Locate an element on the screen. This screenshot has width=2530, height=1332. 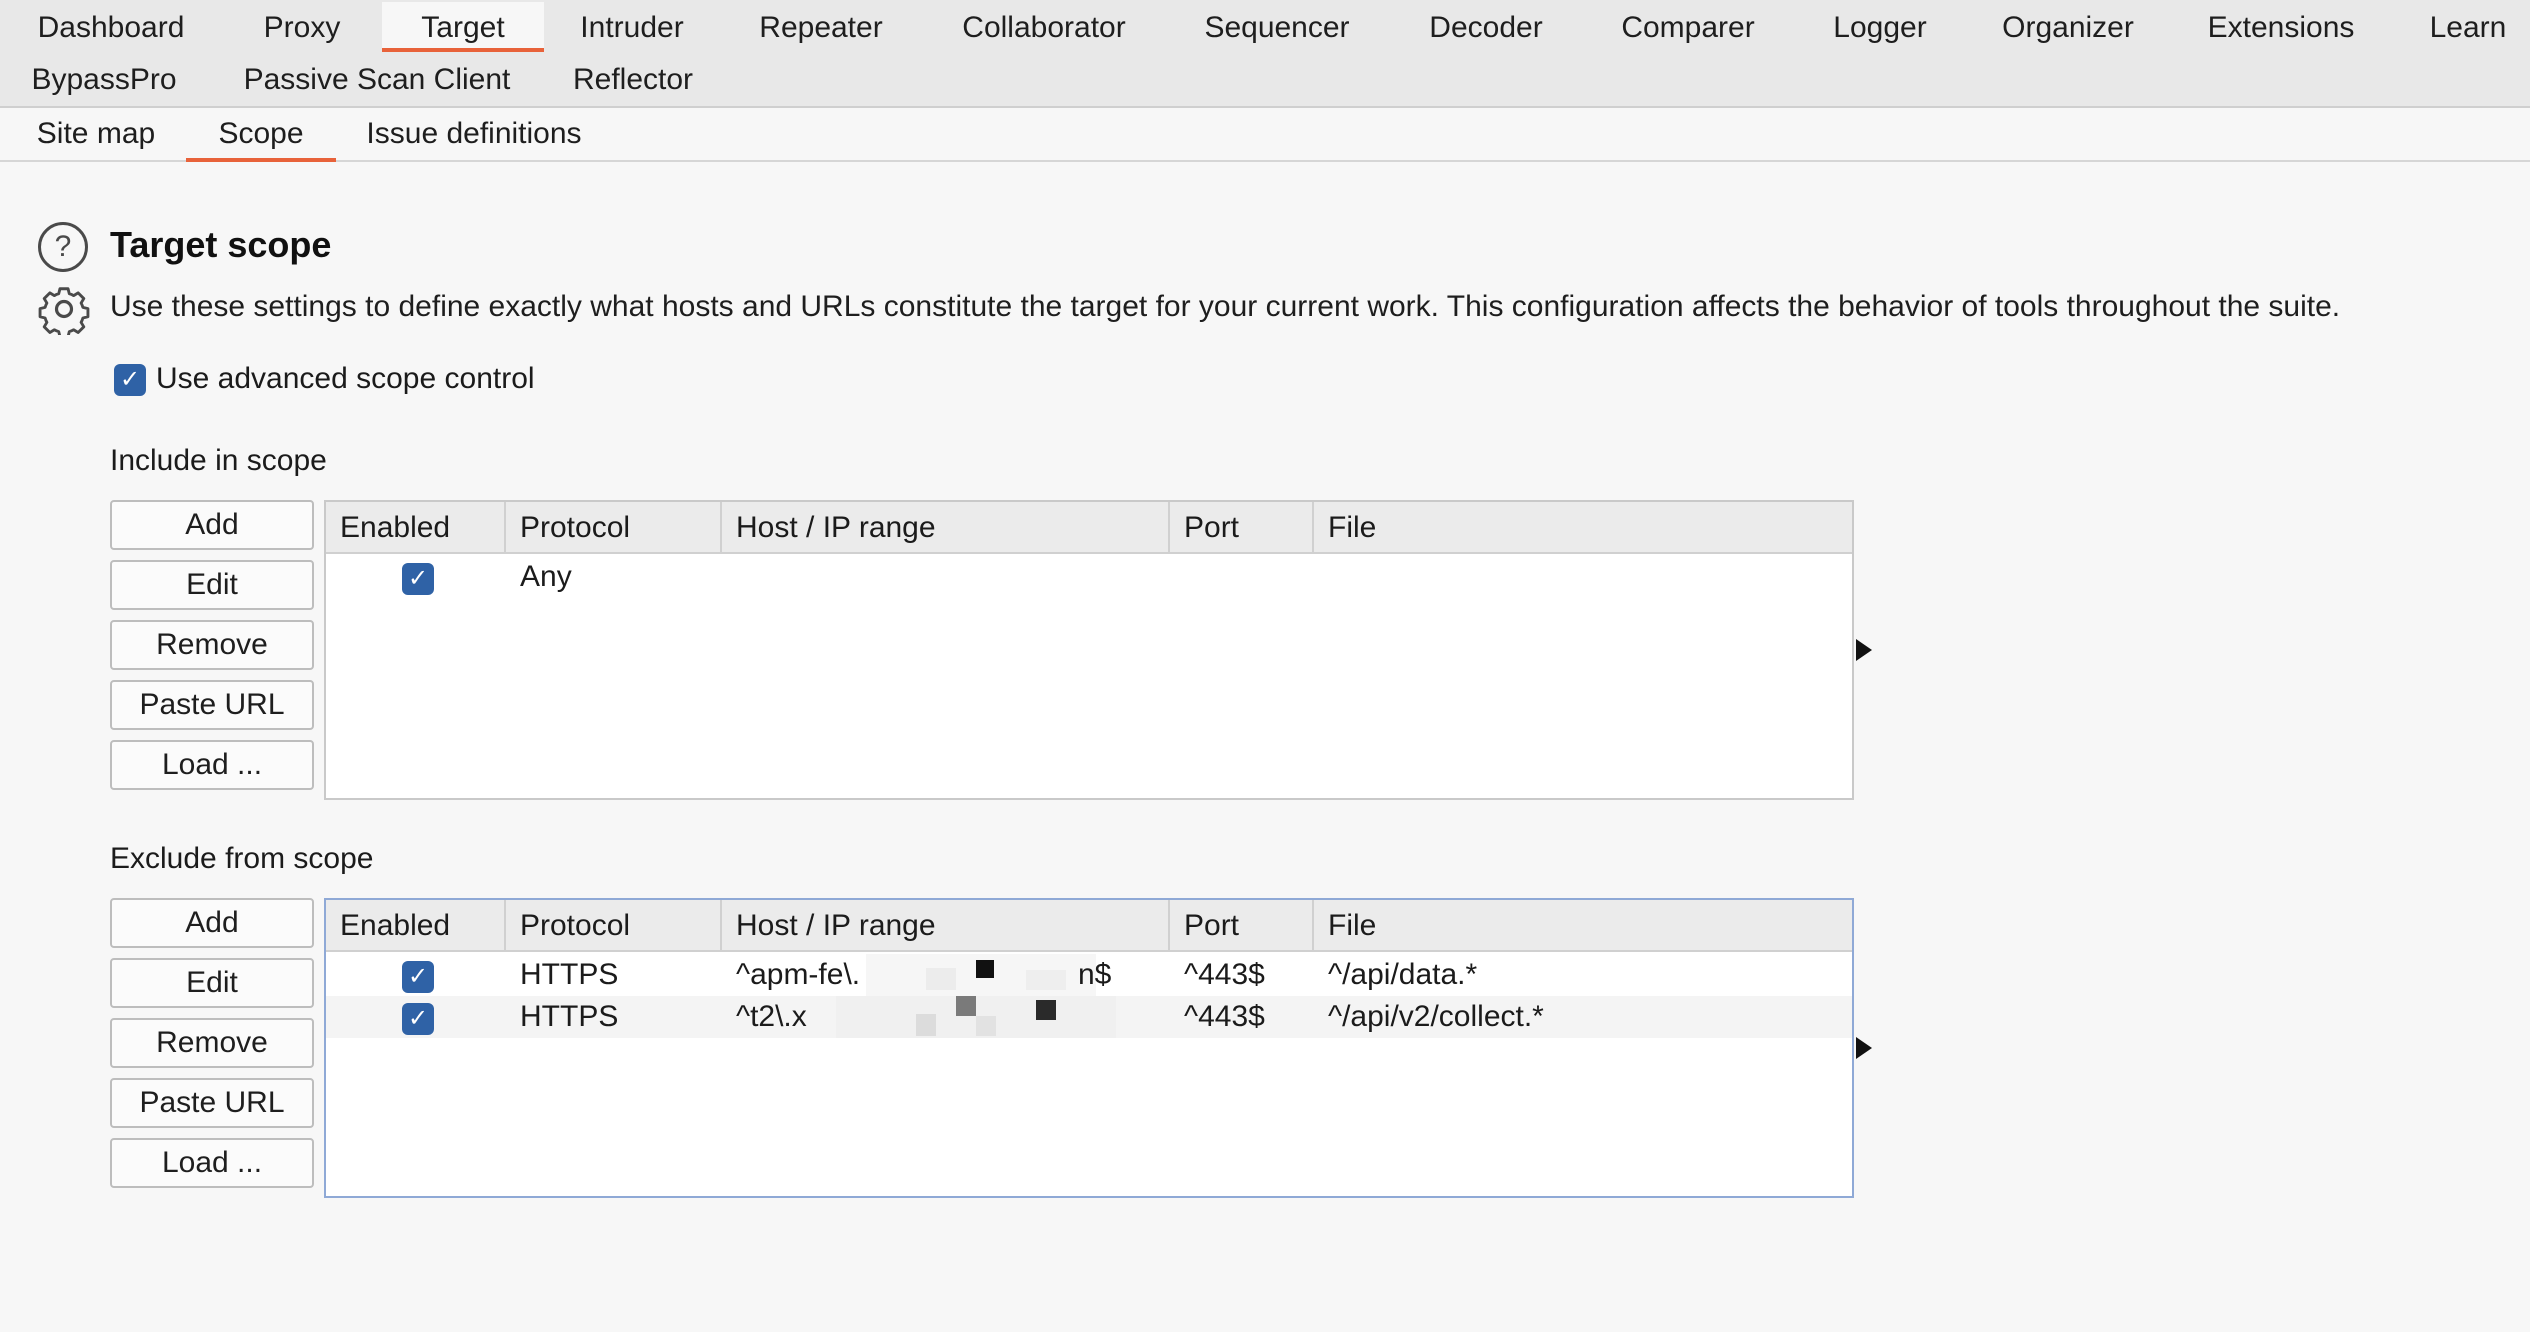
tab-collaborator: Collaborator is located at coordinates (1044, 27).